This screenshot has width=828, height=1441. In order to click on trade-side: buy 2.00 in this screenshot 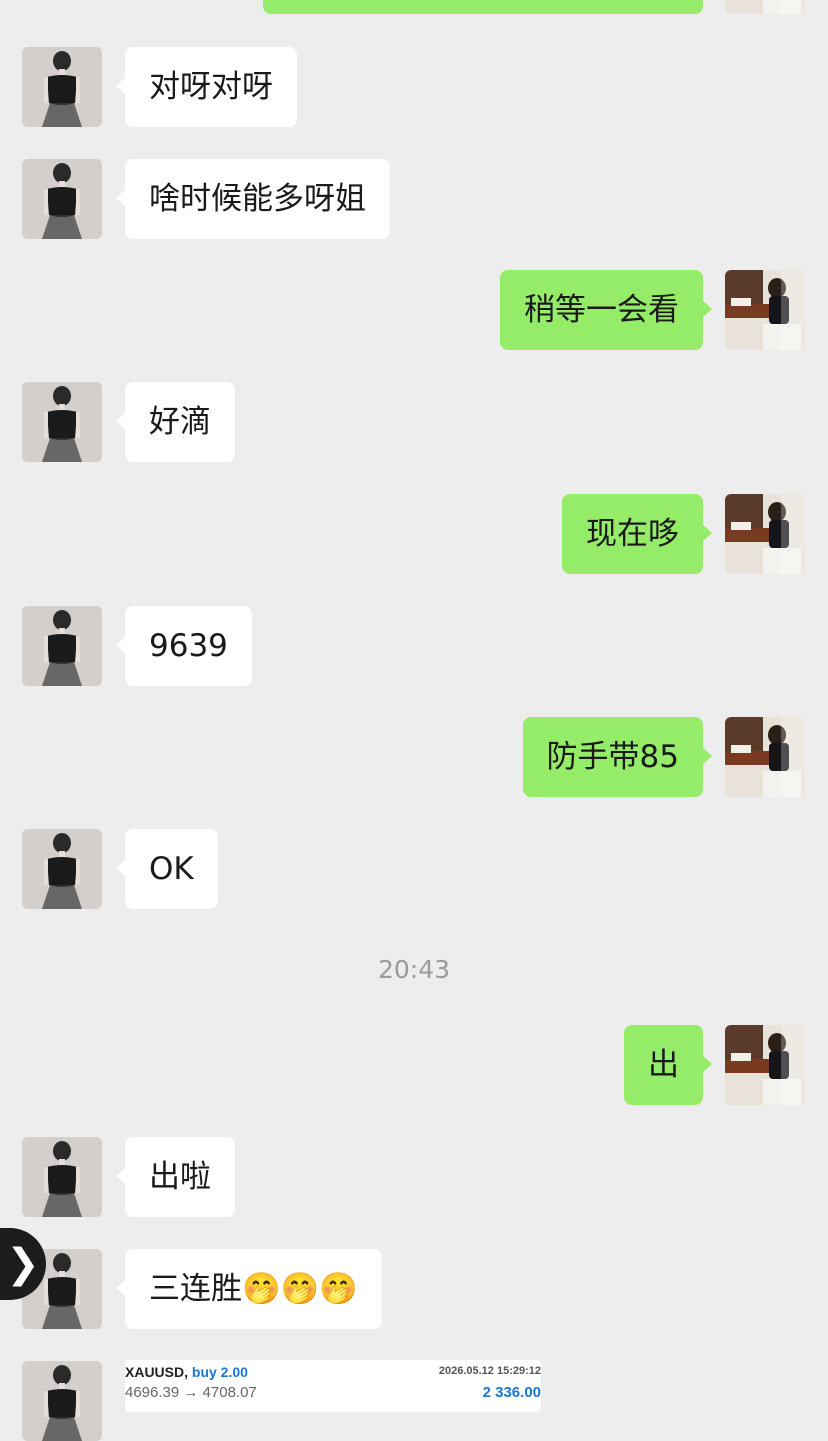, I will do `click(219, 1372)`.